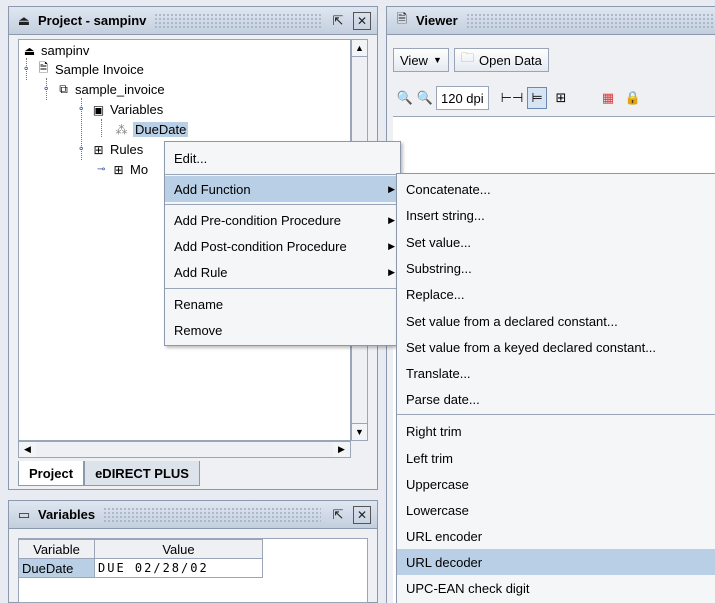  What do you see at coordinates (512, 98) in the screenshot?
I see `fit-width-icon: ⊢⊣` at bounding box center [512, 98].